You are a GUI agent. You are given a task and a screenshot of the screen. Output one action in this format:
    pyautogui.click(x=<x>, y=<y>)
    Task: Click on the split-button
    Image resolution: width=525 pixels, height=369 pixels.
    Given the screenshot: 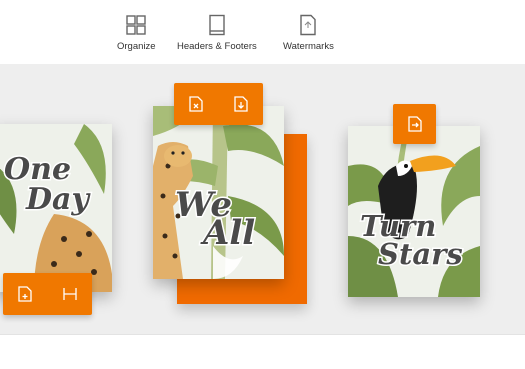 What is the action you would take?
    pyautogui.click(x=70, y=294)
    